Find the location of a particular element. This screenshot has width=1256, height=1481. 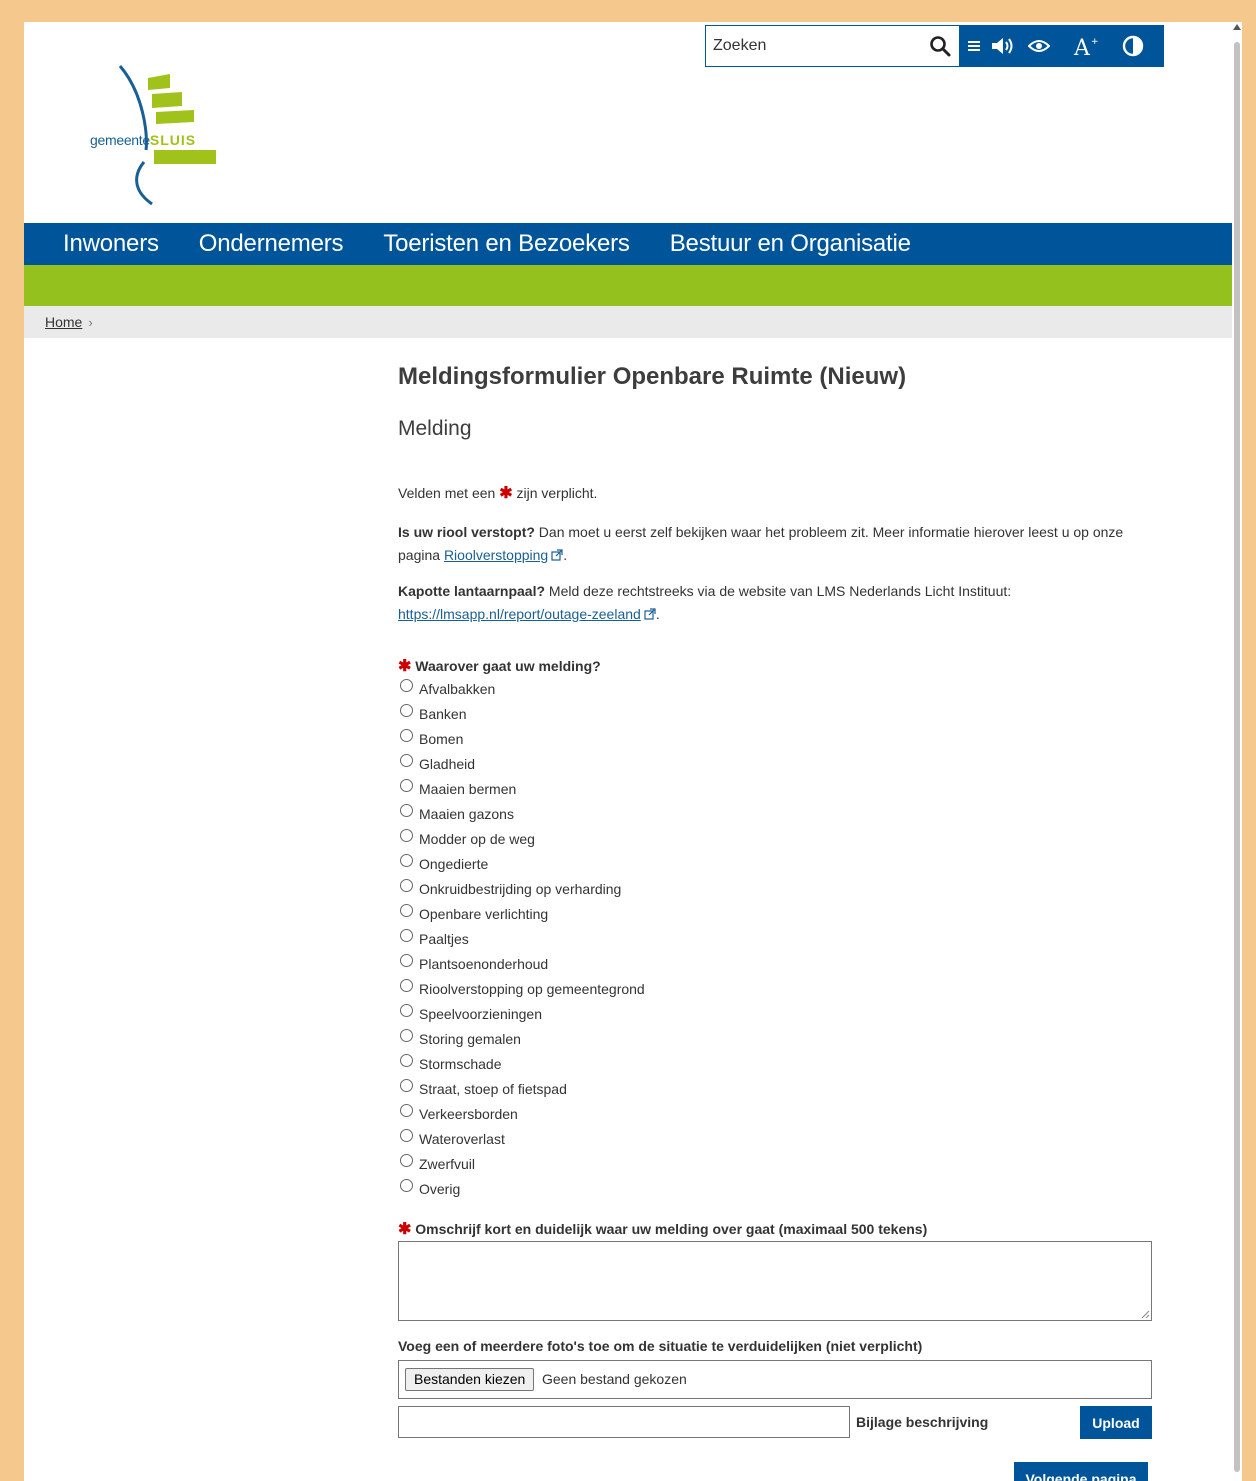

radio-option: Rioolverstopping op gemeentegrond is located at coordinates (522, 988).